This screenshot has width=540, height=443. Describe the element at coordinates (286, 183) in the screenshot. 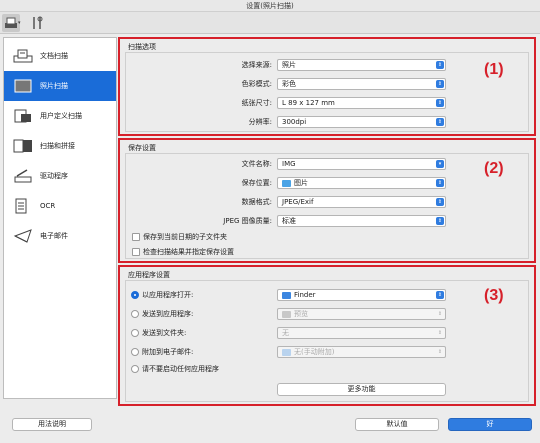

I see `folder-icon` at that location.